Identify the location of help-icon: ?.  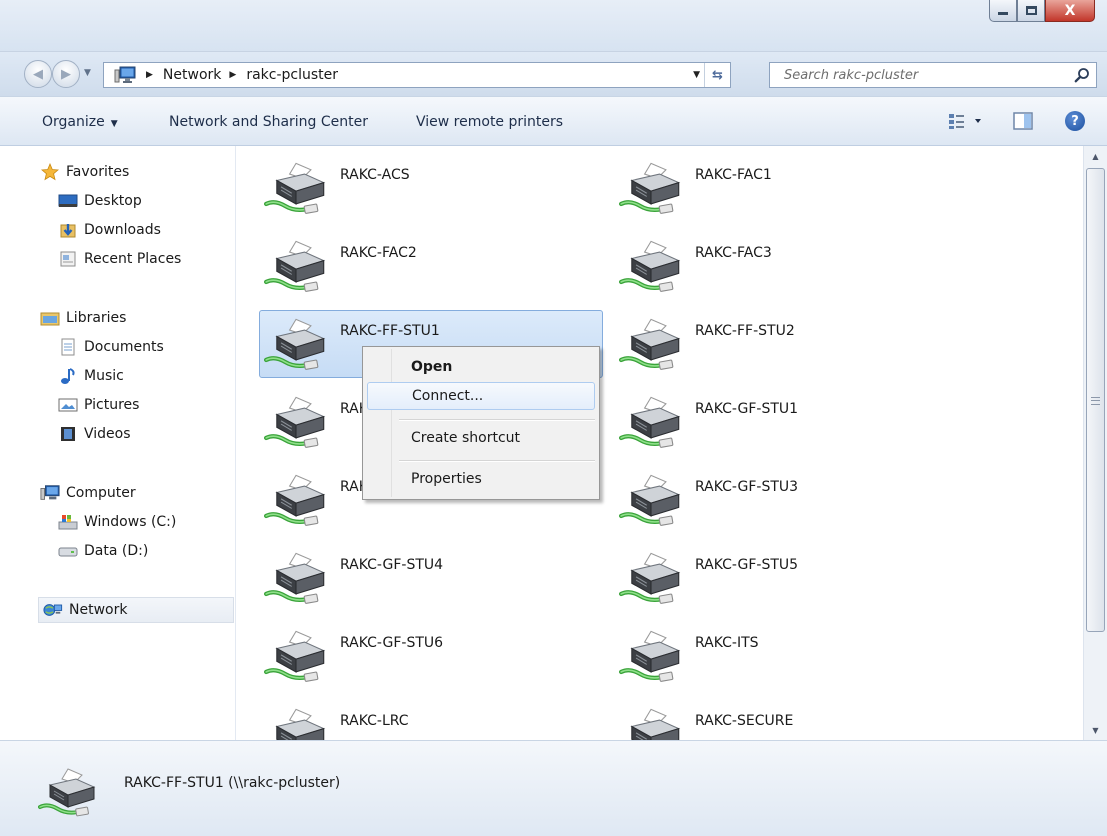
(1075, 121).